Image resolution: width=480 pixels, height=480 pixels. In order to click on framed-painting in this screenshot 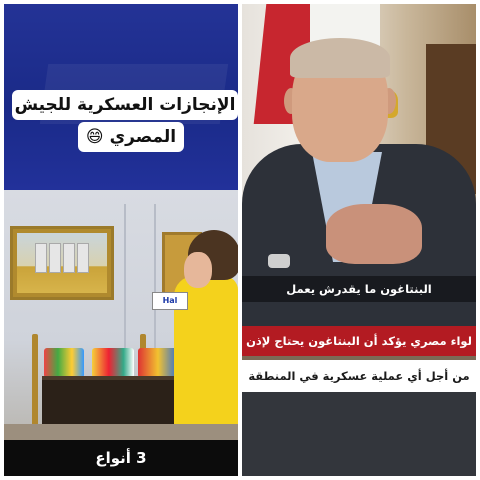, I will do `click(62, 263)`.